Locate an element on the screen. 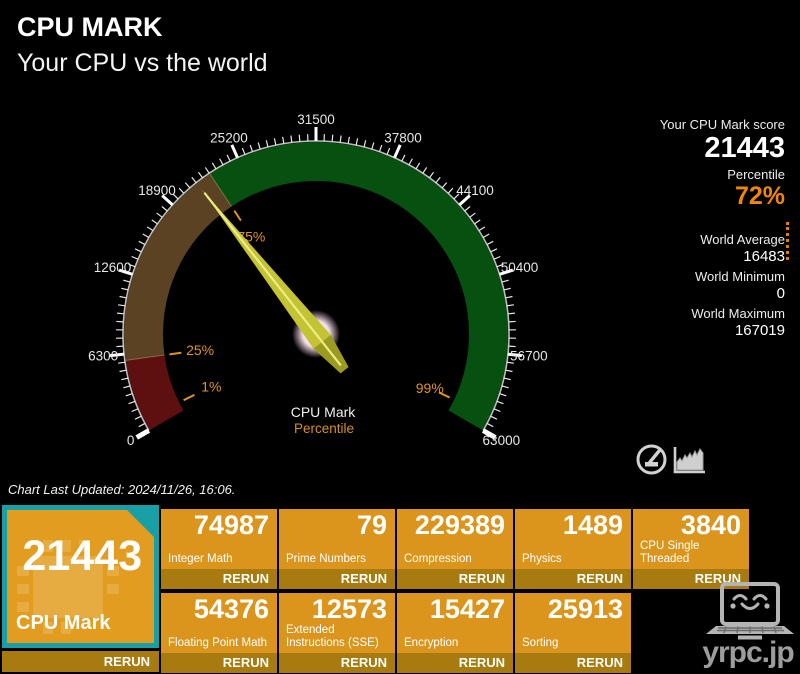  tile-value: 1489 is located at coordinates (592, 525).